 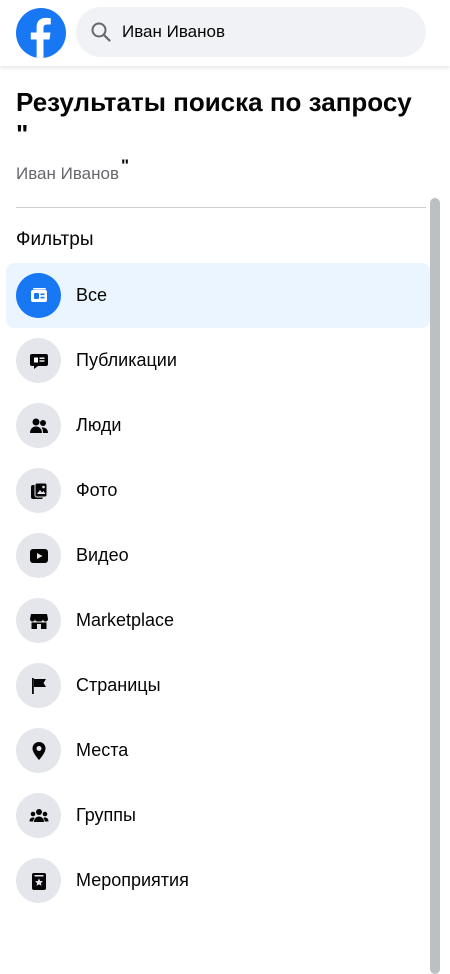 I want to click on search-input: Иван Иванов, so click(x=173, y=32).